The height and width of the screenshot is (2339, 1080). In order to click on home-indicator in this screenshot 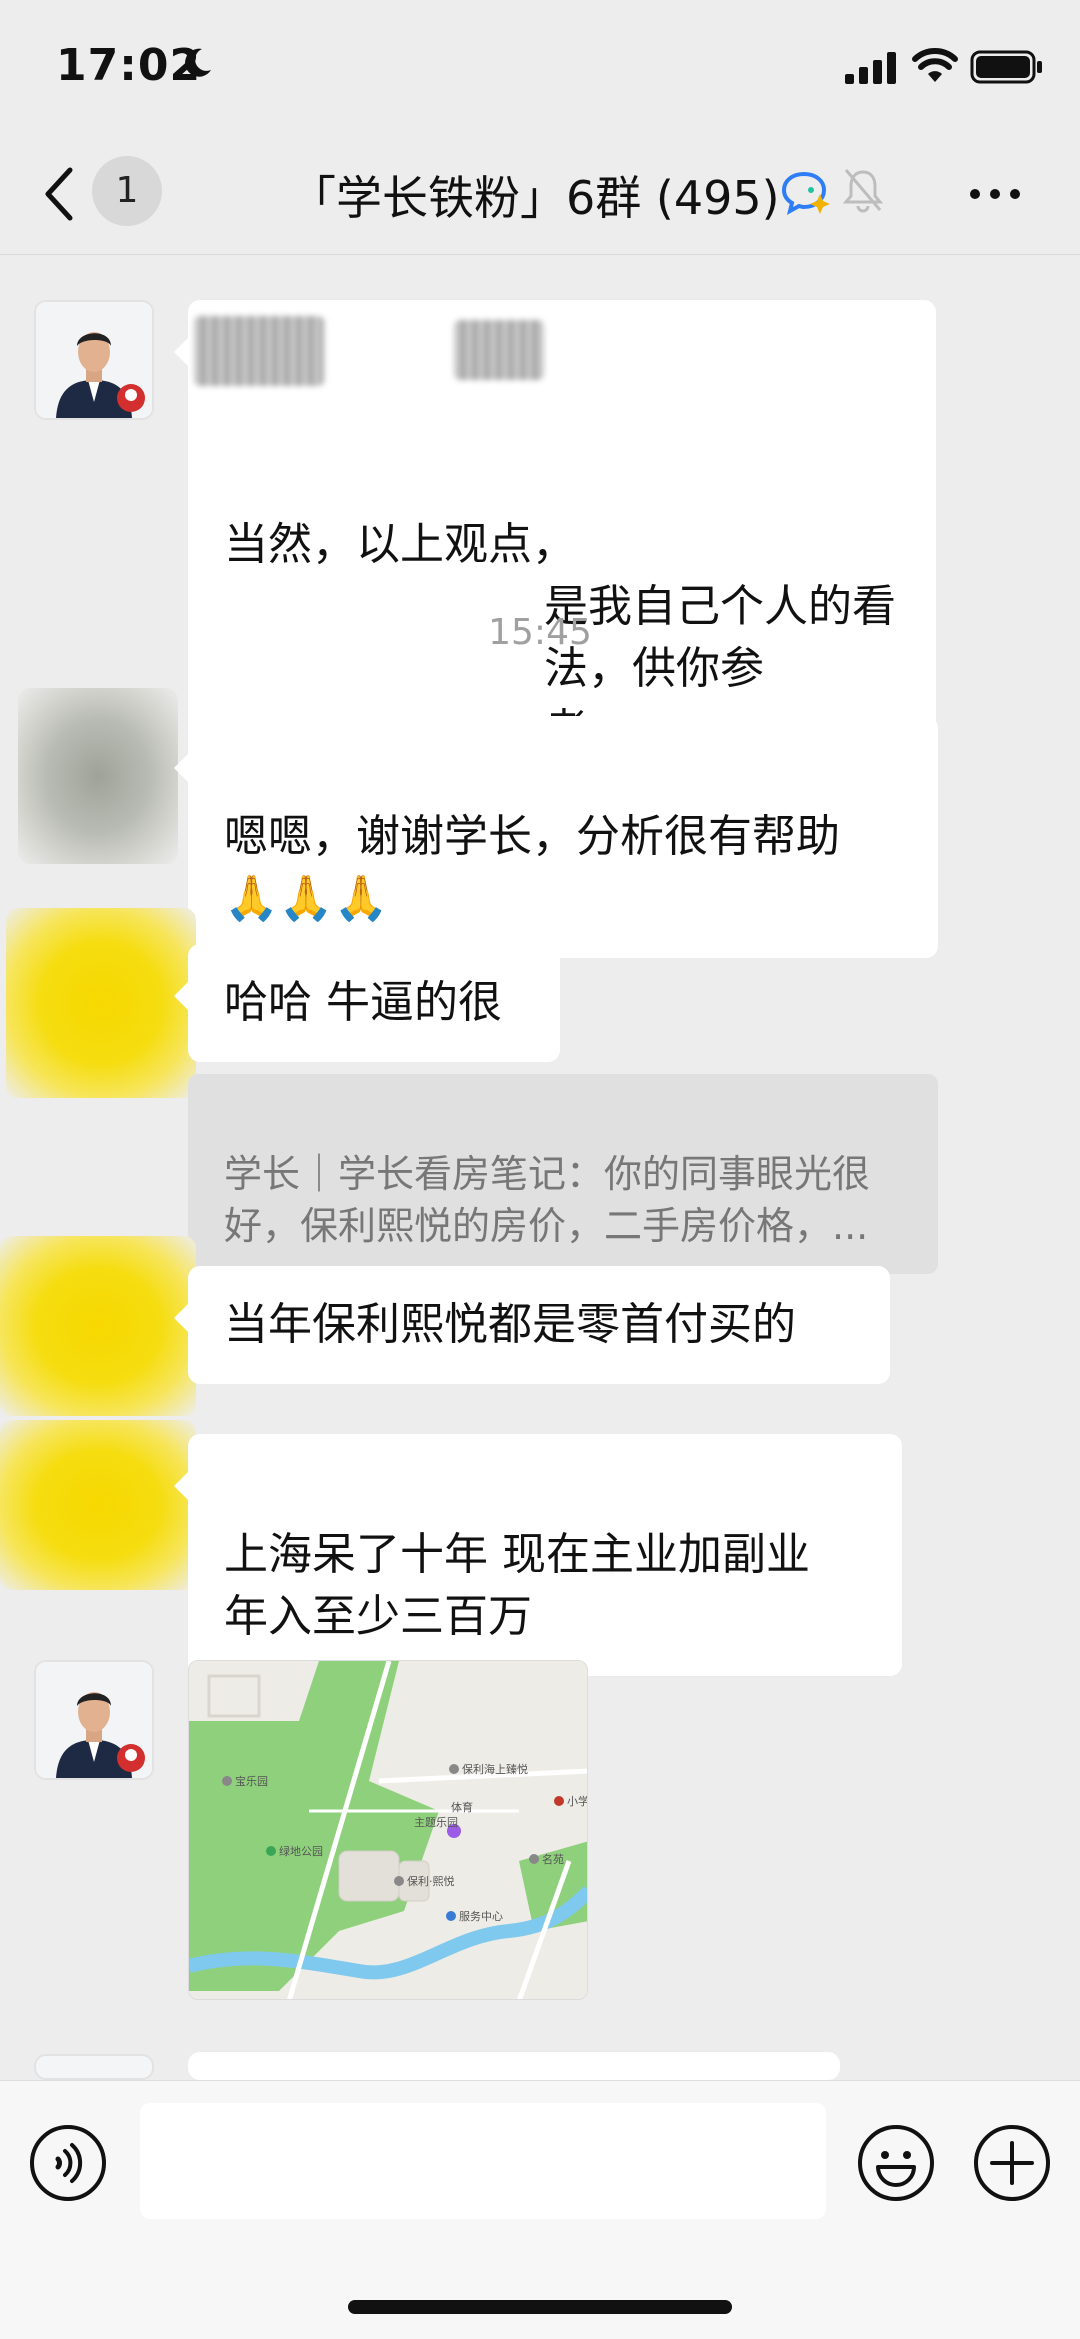, I will do `click(540, 2307)`.